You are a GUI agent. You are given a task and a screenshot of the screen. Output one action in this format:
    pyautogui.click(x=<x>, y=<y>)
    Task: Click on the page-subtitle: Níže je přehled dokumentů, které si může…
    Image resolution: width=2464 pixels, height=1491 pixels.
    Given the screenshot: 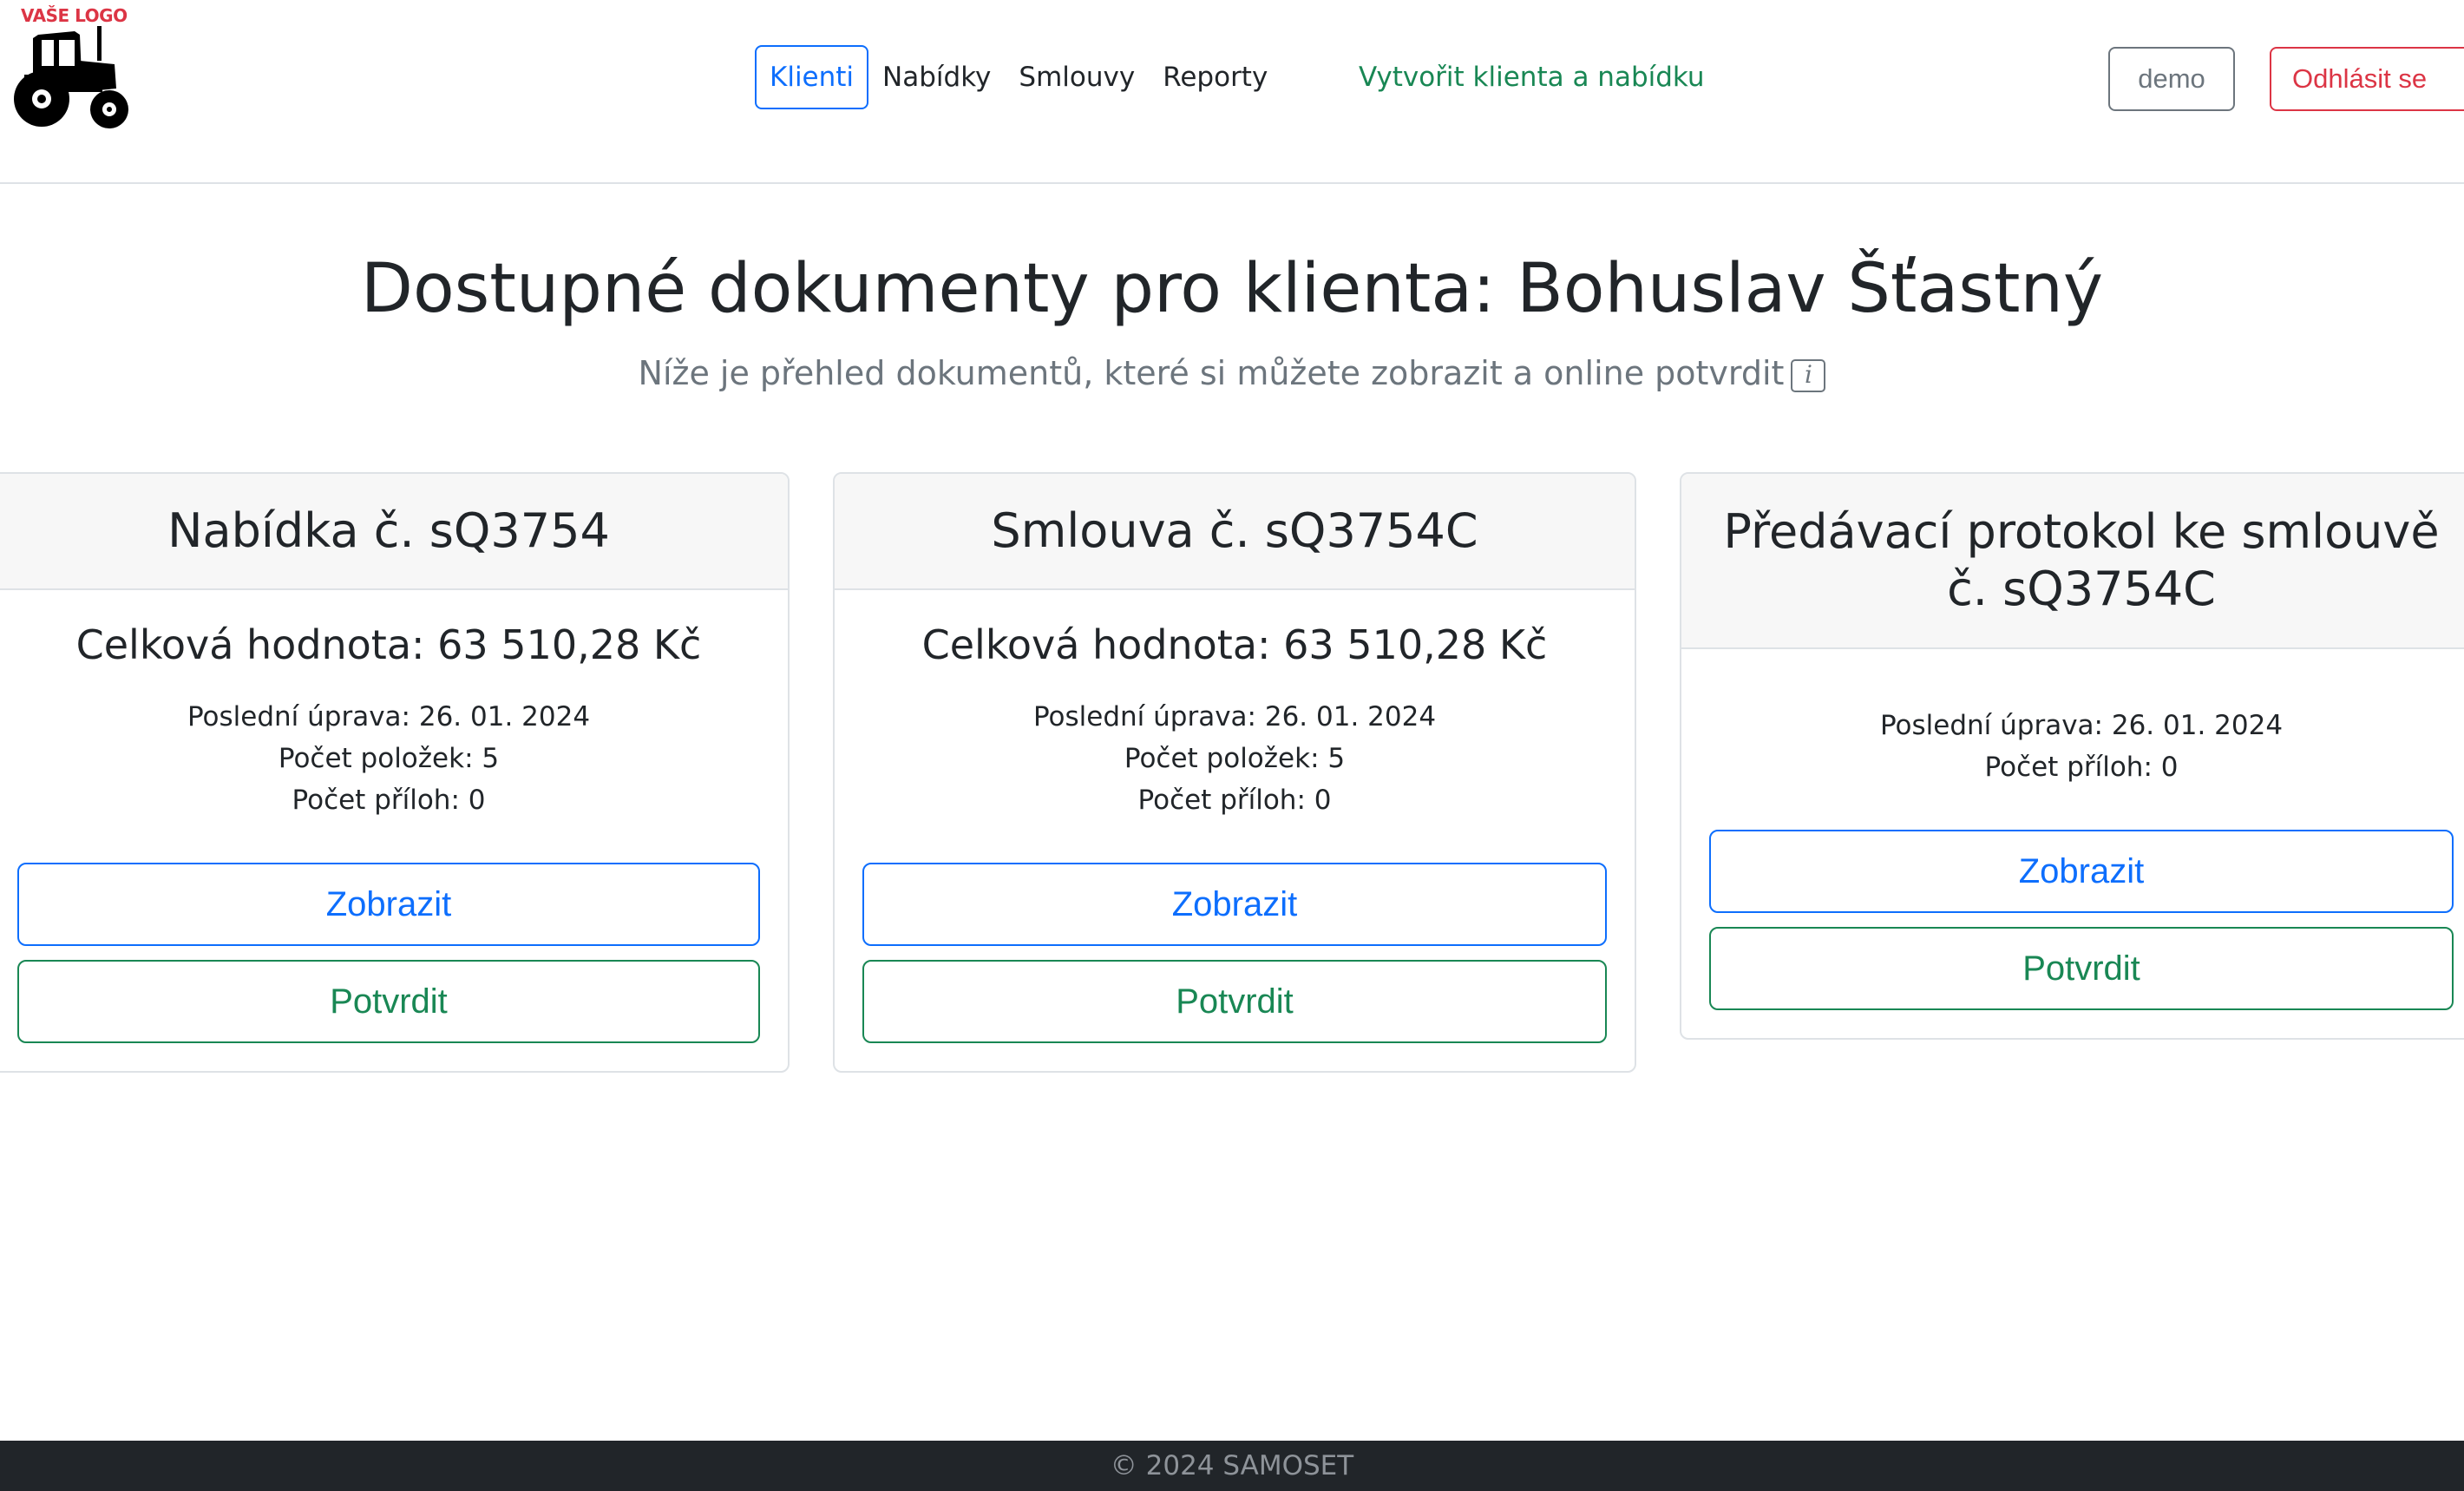 What is the action you would take?
    pyautogui.click(x=1232, y=373)
    